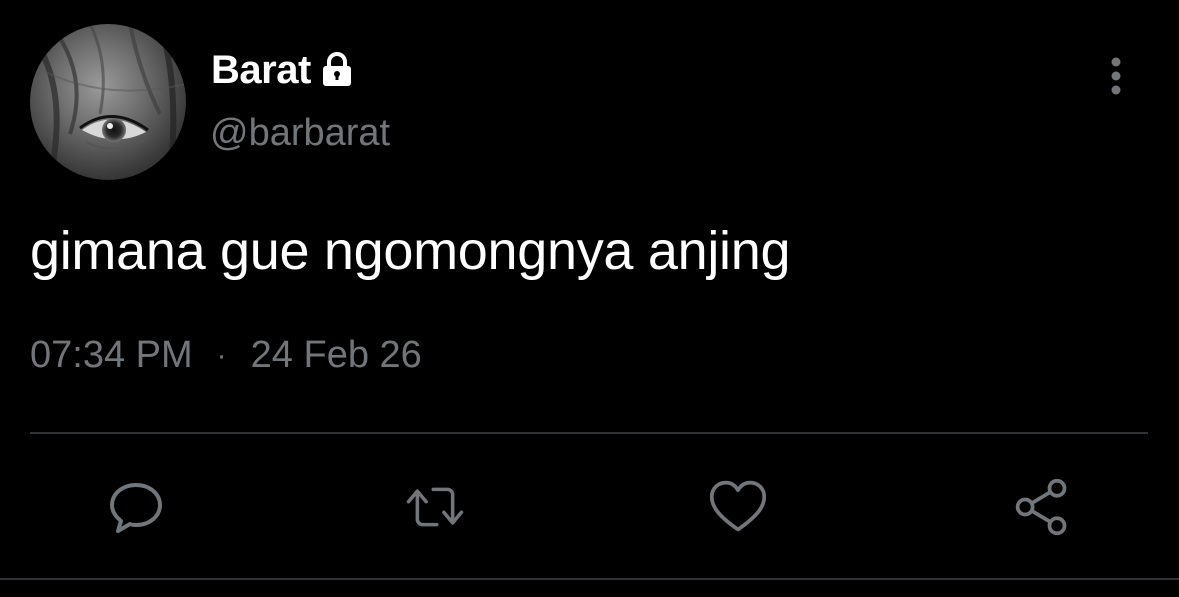  I want to click on more-vertical-icon, so click(1116, 76).